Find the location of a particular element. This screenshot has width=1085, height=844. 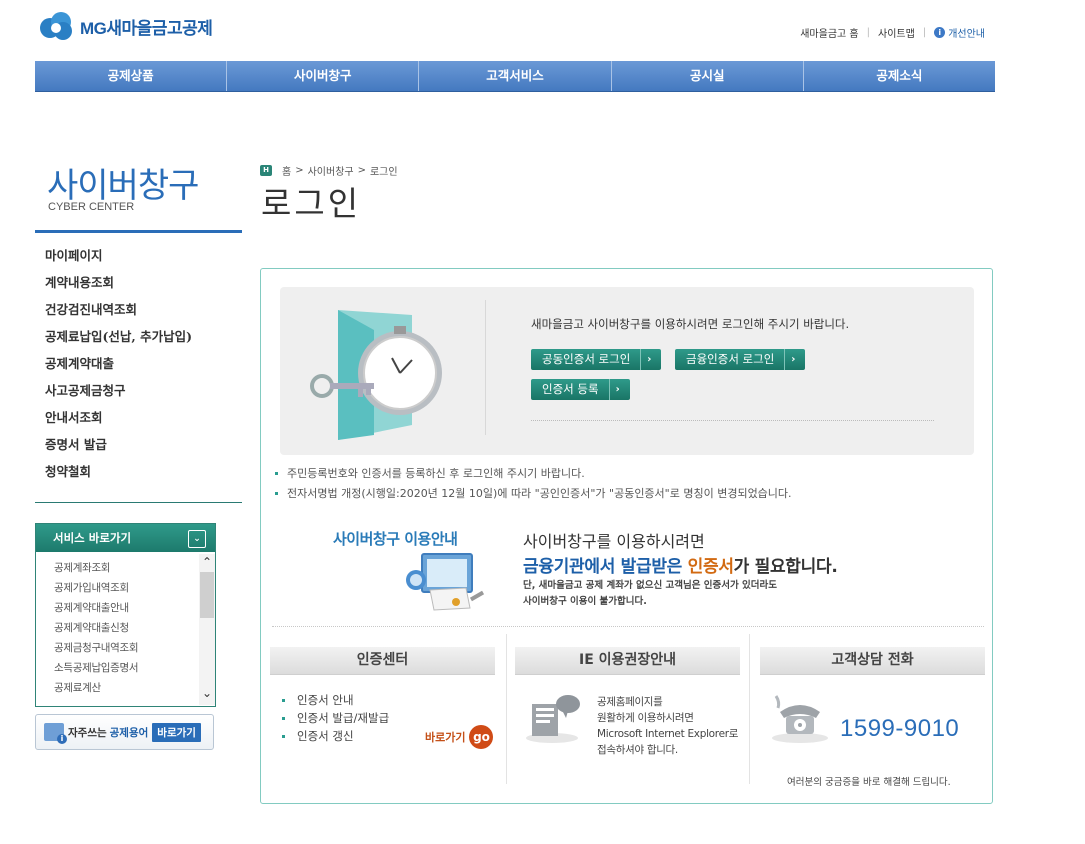

logo: MG새마을금고공제 is located at coordinates (124, 26).